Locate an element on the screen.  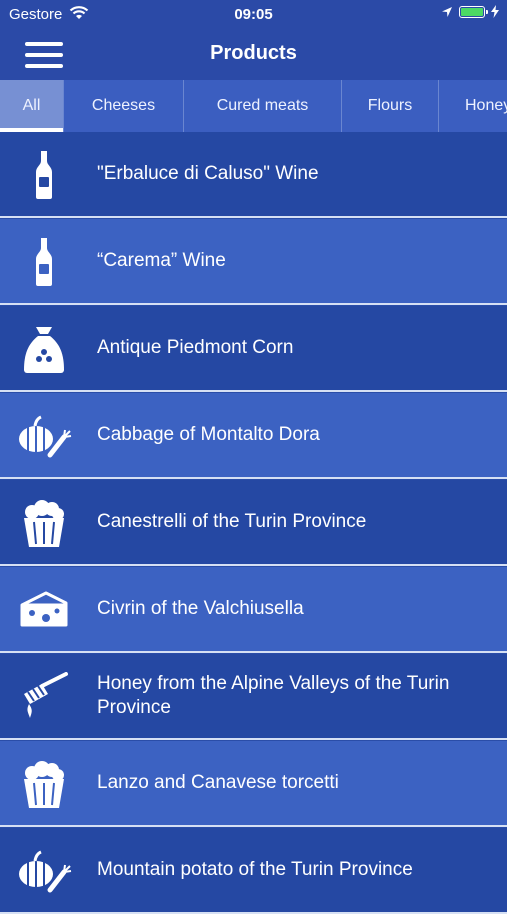
list-item: Canestrelli of the Turin Province is located at coordinates (253, 523).